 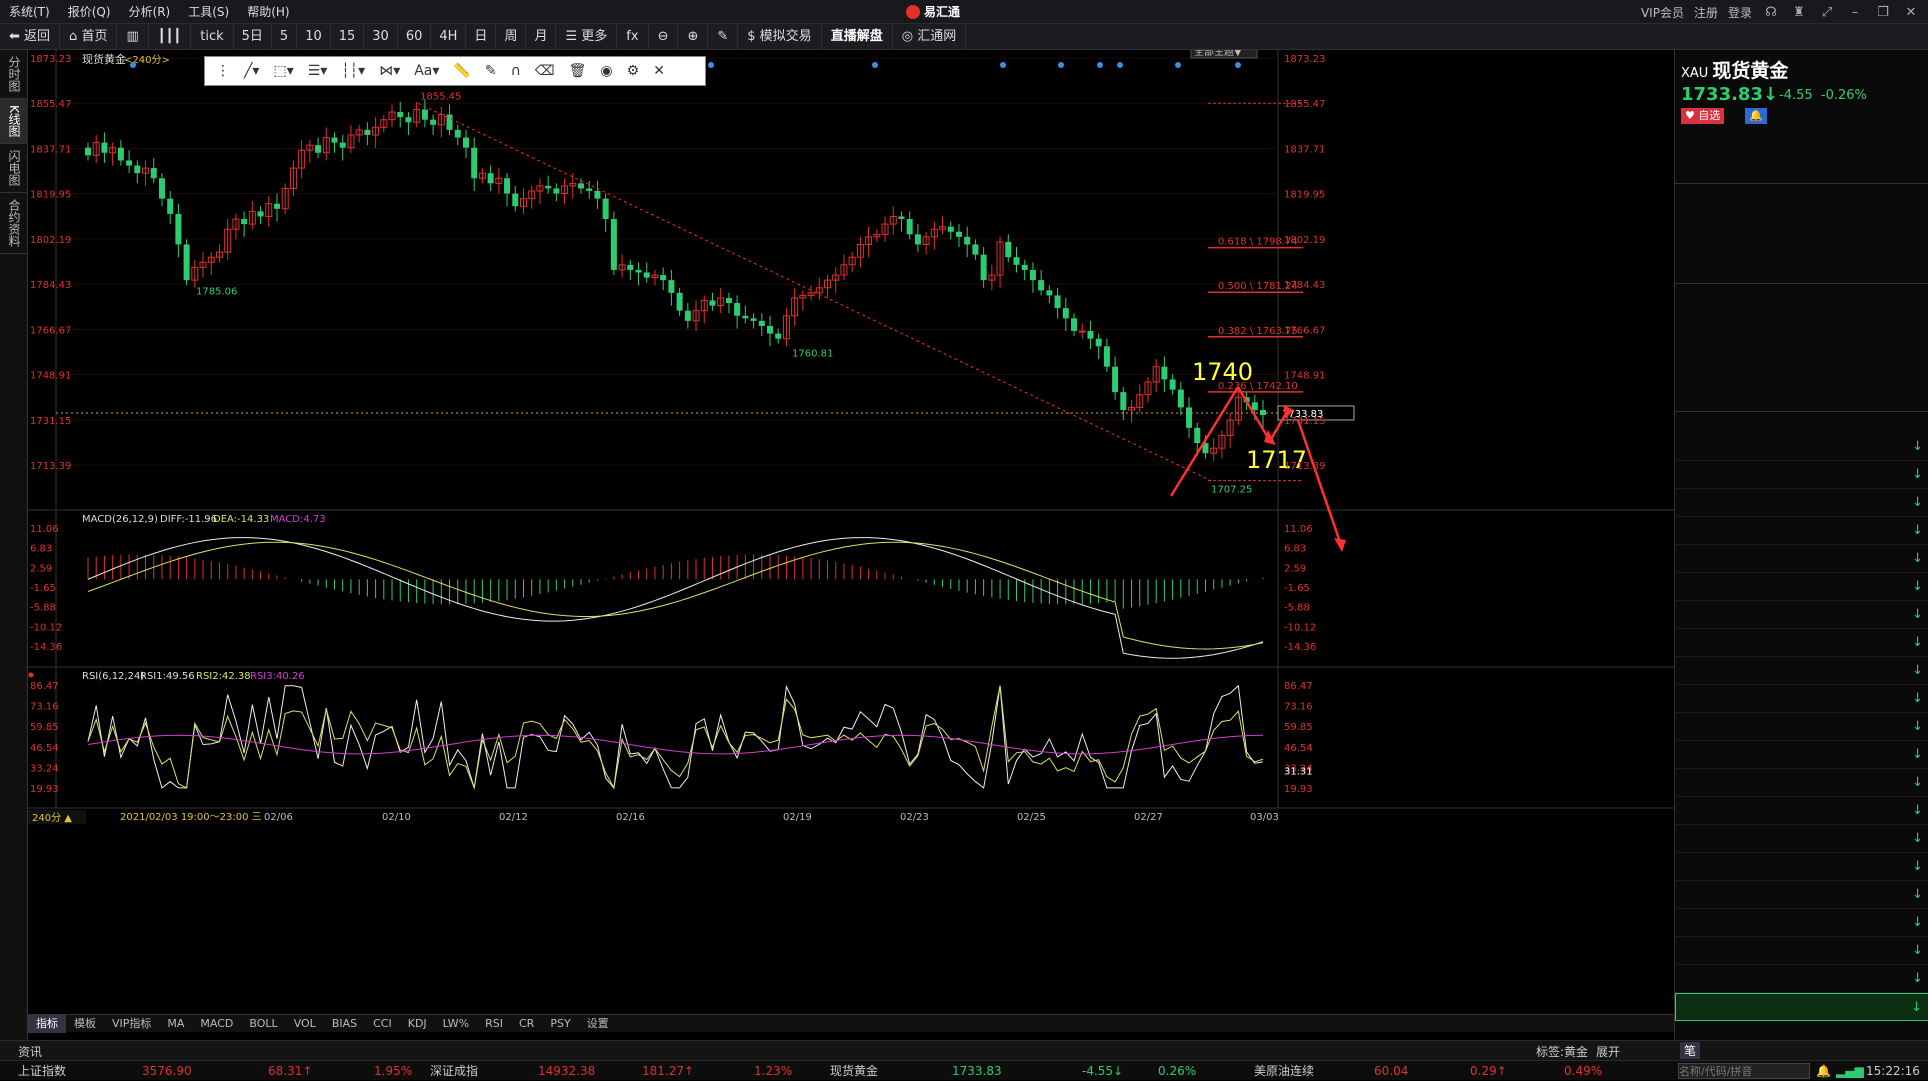 I want to click on period-week: 周, so click(x=511, y=36).